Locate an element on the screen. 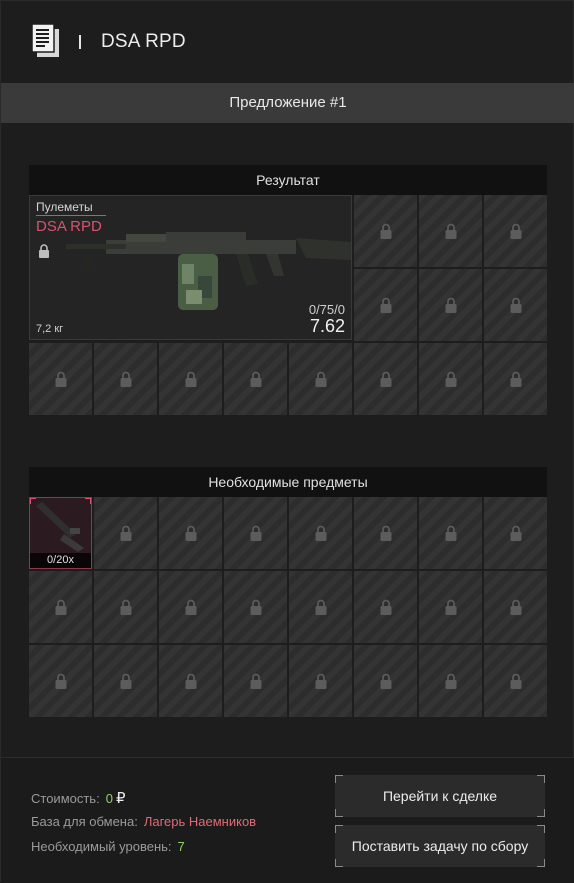 The height and width of the screenshot is (883, 574). cost-row: Стоимость: 0 ₽ is located at coordinates (78, 798).